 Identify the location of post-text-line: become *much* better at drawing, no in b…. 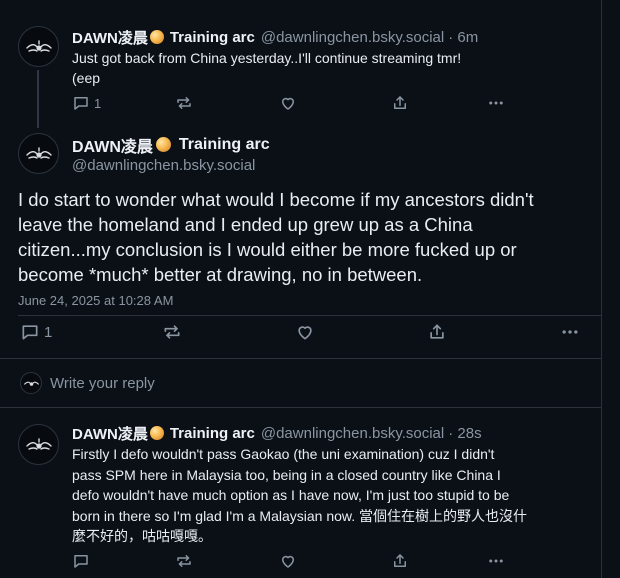
(220, 274).